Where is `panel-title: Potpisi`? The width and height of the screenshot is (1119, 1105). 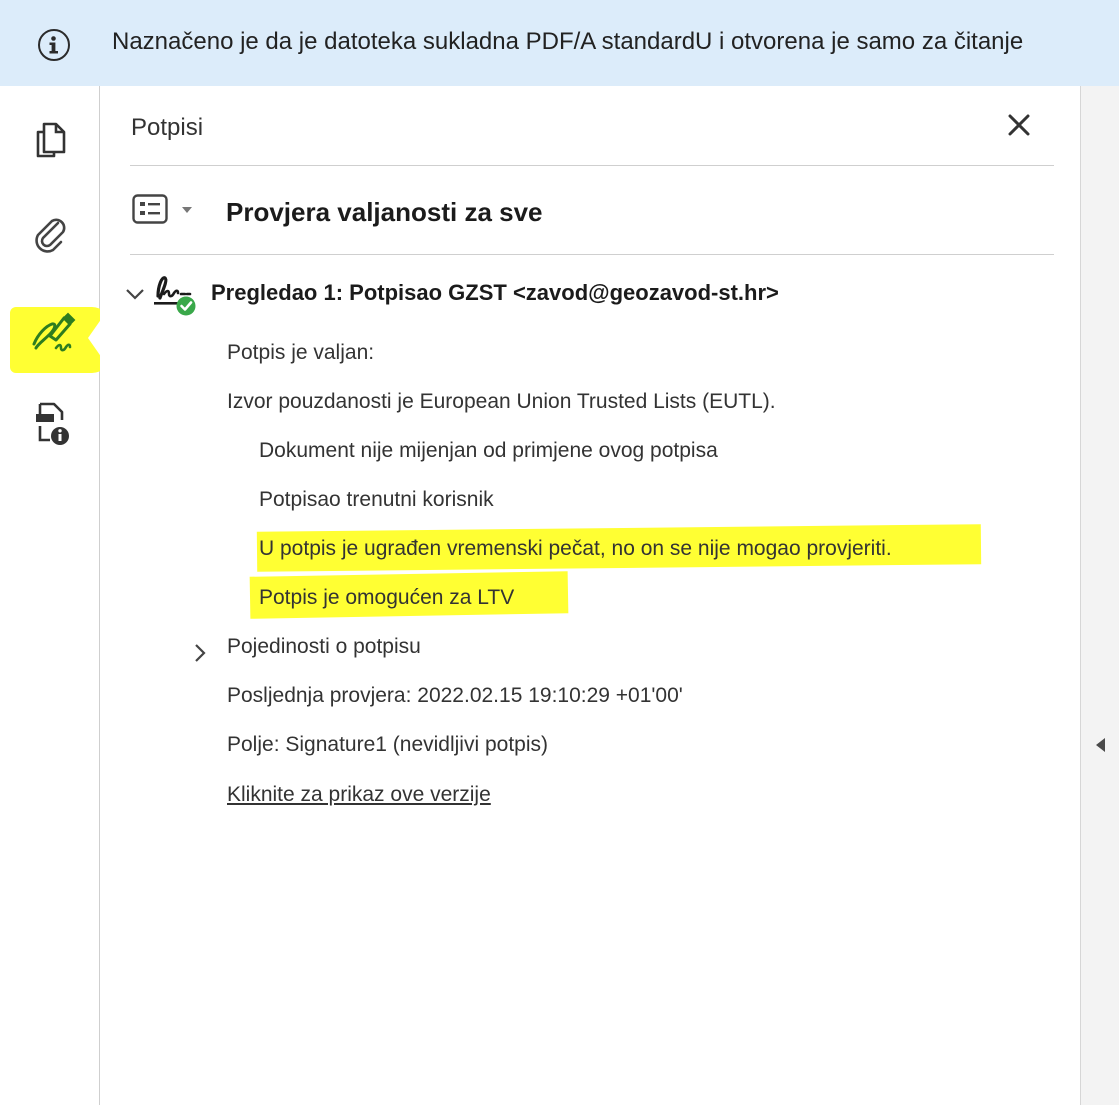 panel-title: Potpisi is located at coordinates (167, 127).